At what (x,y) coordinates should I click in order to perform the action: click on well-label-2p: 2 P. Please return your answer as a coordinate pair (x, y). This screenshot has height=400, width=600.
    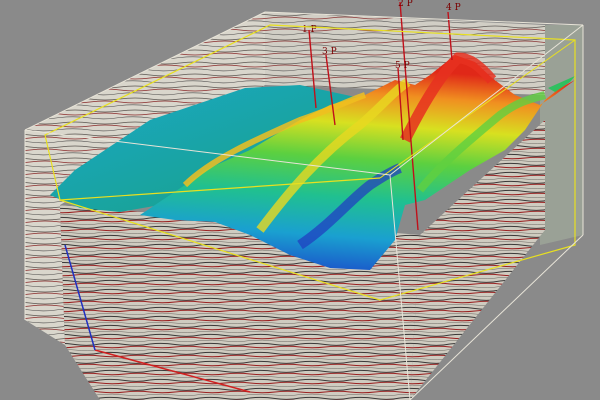
    Looking at the image, I should click on (405, 4).